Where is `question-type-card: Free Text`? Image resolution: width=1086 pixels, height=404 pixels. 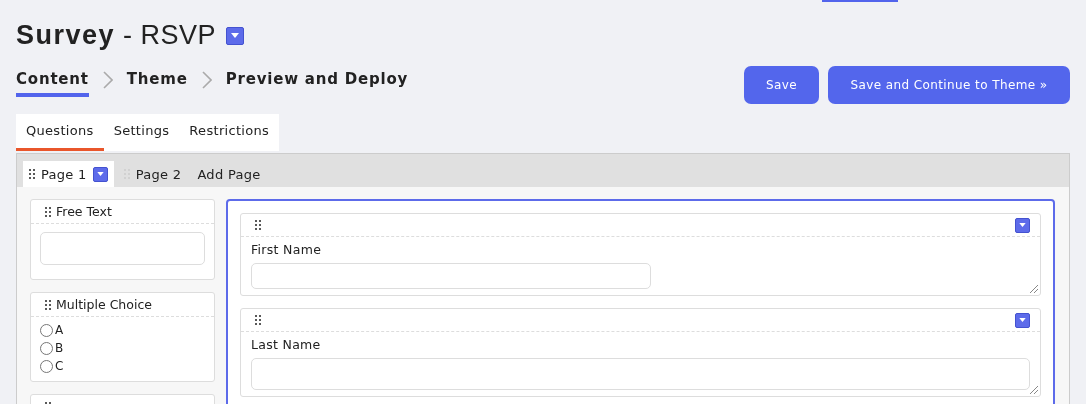
question-type-card: Free Text is located at coordinates (122, 239).